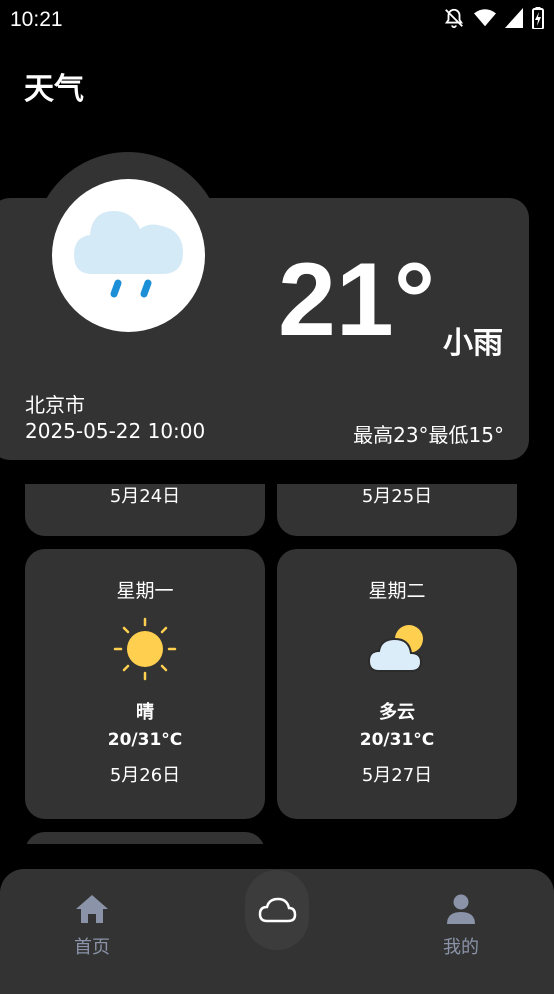 The width and height of the screenshot is (554, 994). Describe the element at coordinates (145, 591) in the screenshot. I see `forecast-weekday: 星期一` at that location.